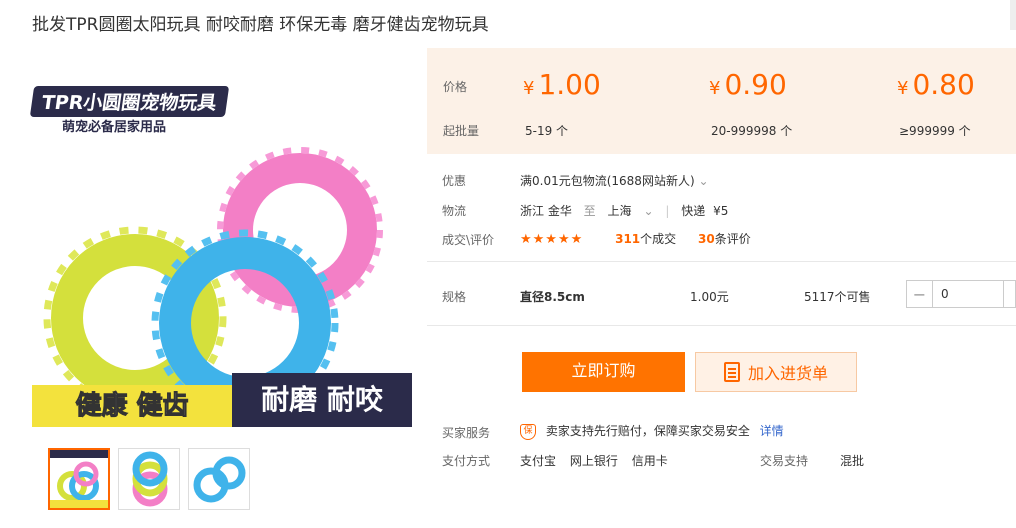 The image size is (1016, 528). I want to click on trade-support-label: 交易支持, so click(784, 461).